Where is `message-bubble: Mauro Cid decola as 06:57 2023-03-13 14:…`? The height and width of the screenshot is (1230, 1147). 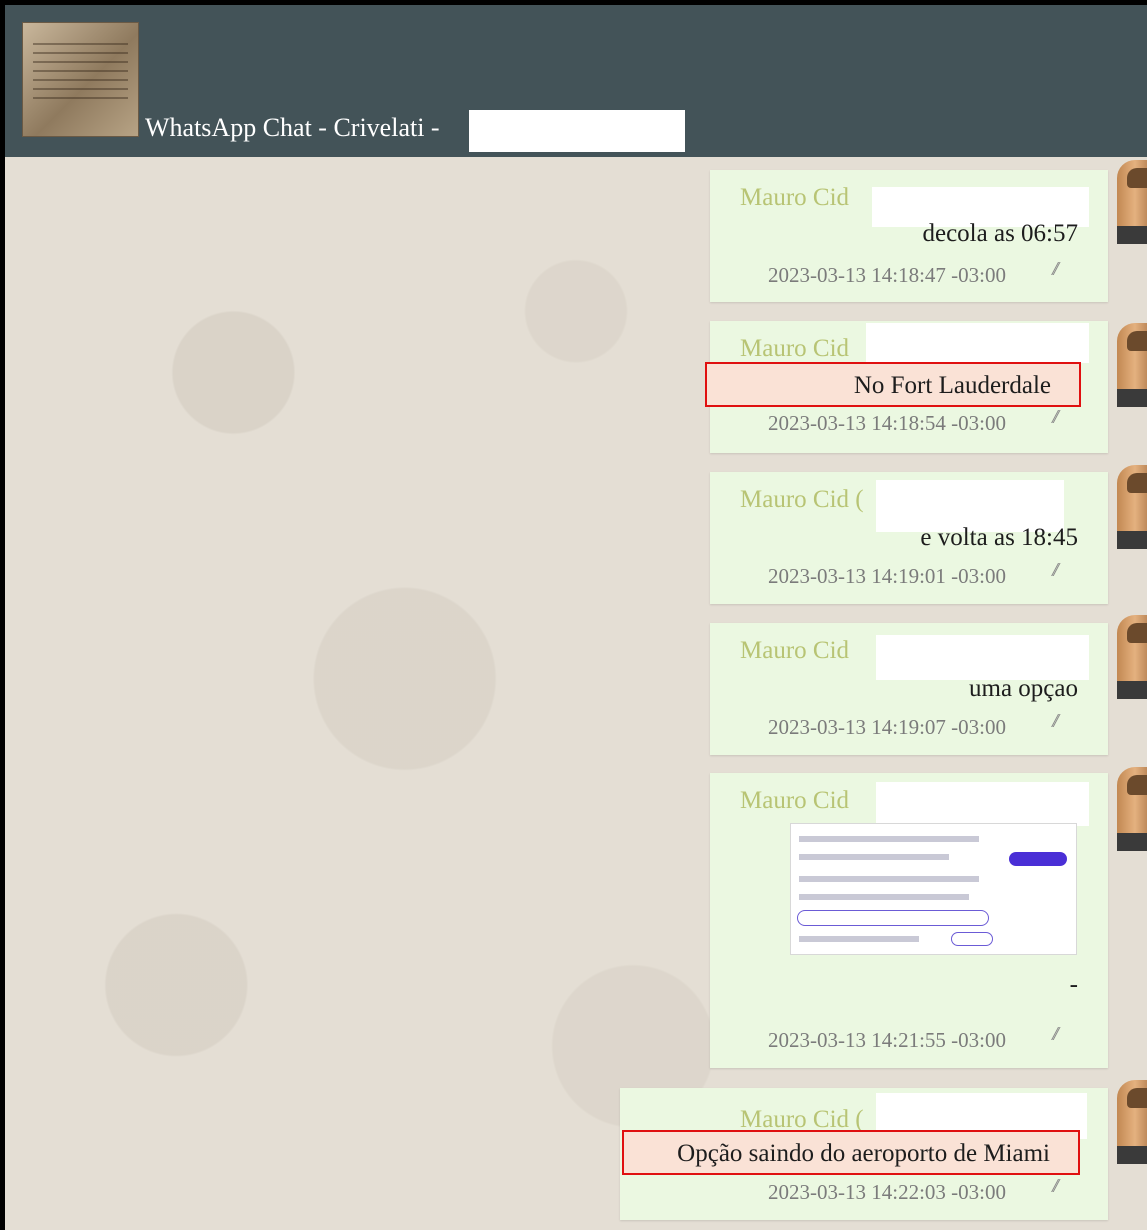 message-bubble: Mauro Cid decola as 06:57 2023-03-13 14:… is located at coordinates (909, 236).